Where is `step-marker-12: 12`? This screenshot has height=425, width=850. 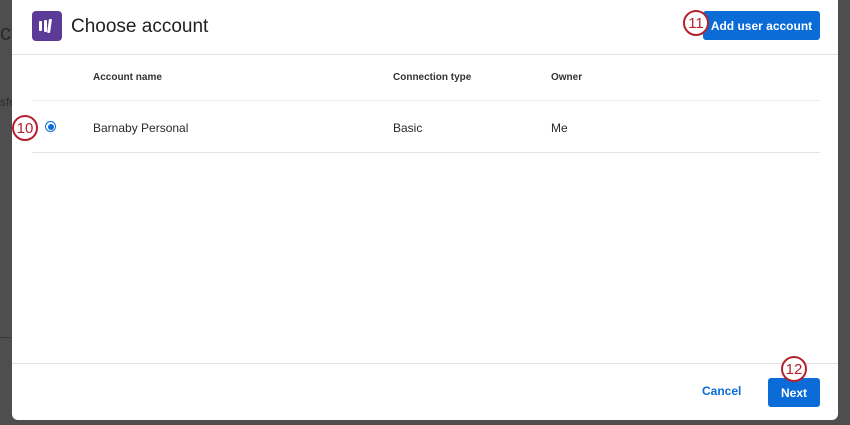 step-marker-12: 12 is located at coordinates (794, 369).